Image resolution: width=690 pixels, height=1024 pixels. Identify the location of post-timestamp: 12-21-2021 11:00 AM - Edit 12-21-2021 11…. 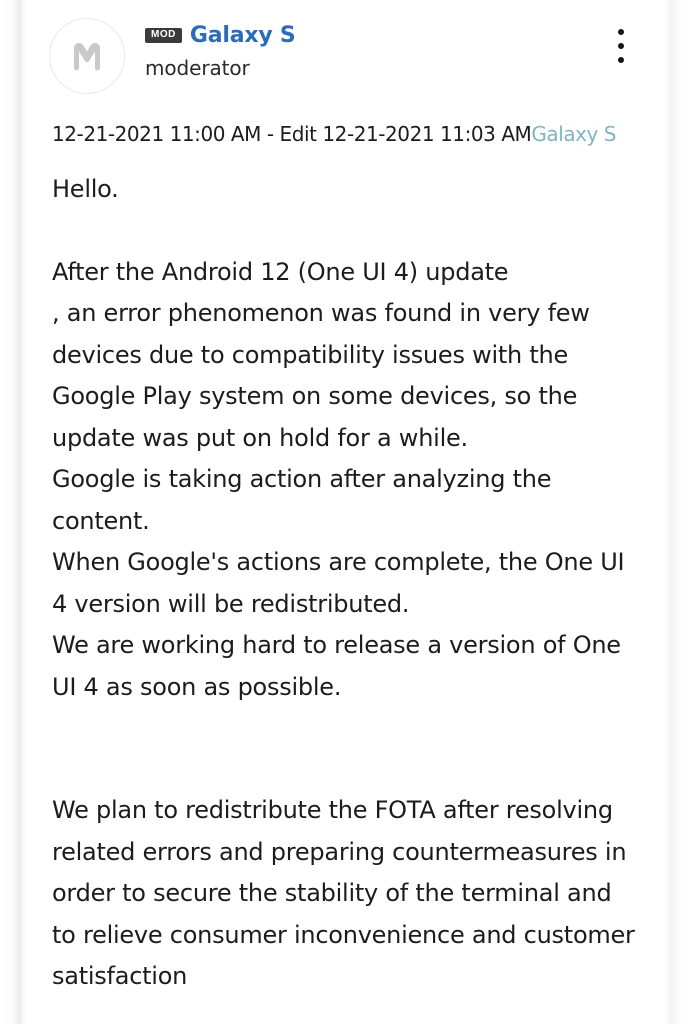
(292, 134).